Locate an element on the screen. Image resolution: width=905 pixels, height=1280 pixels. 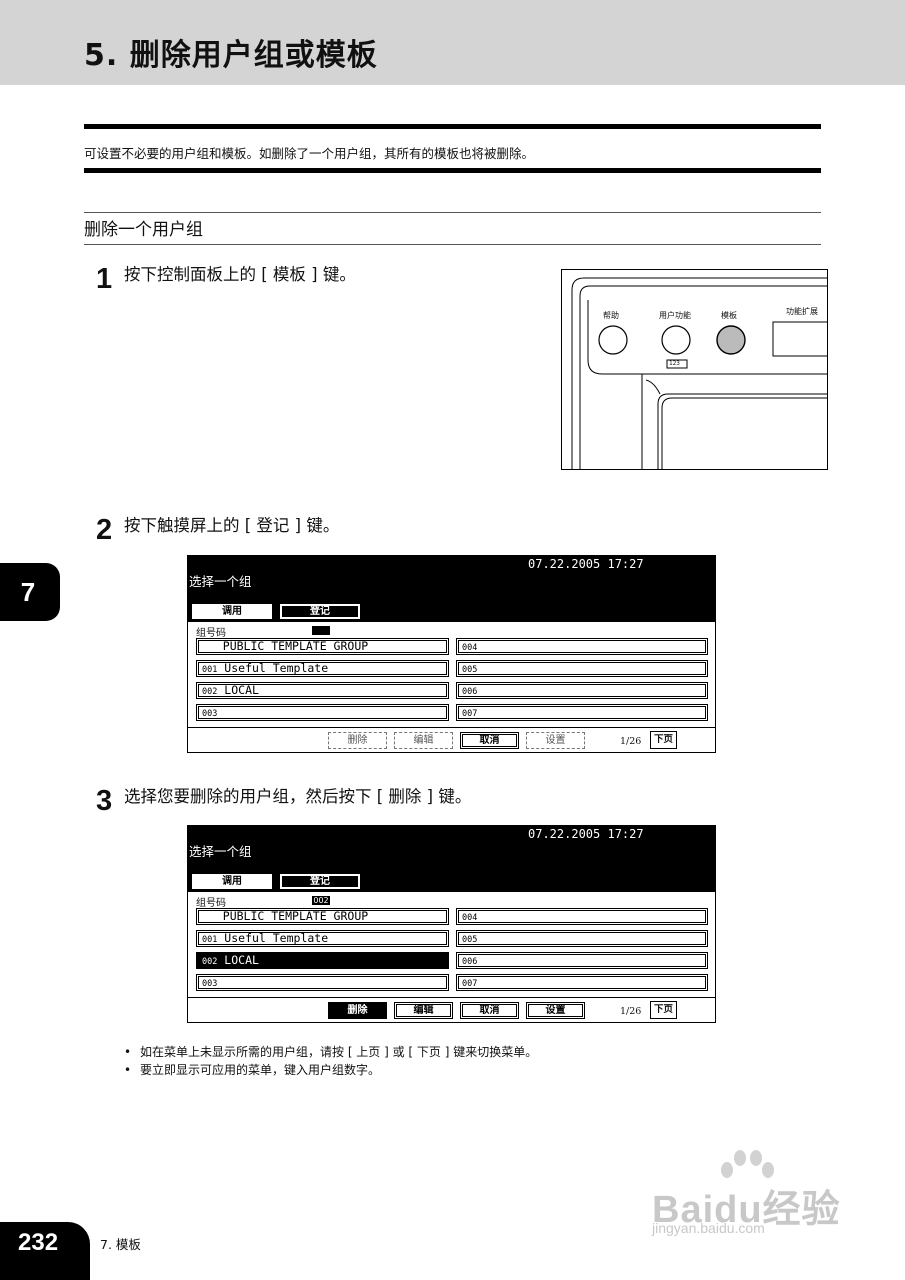
user-functions-sub-label: 123 is located at coordinates (674, 363).